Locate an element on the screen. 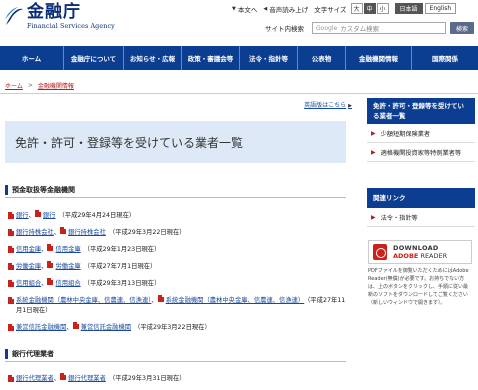 The image size is (478, 390). list-item: 兼営信託金融機関、 兼営信託金融機関 （平成29年3月22日現在） is located at coordinates (177, 327).